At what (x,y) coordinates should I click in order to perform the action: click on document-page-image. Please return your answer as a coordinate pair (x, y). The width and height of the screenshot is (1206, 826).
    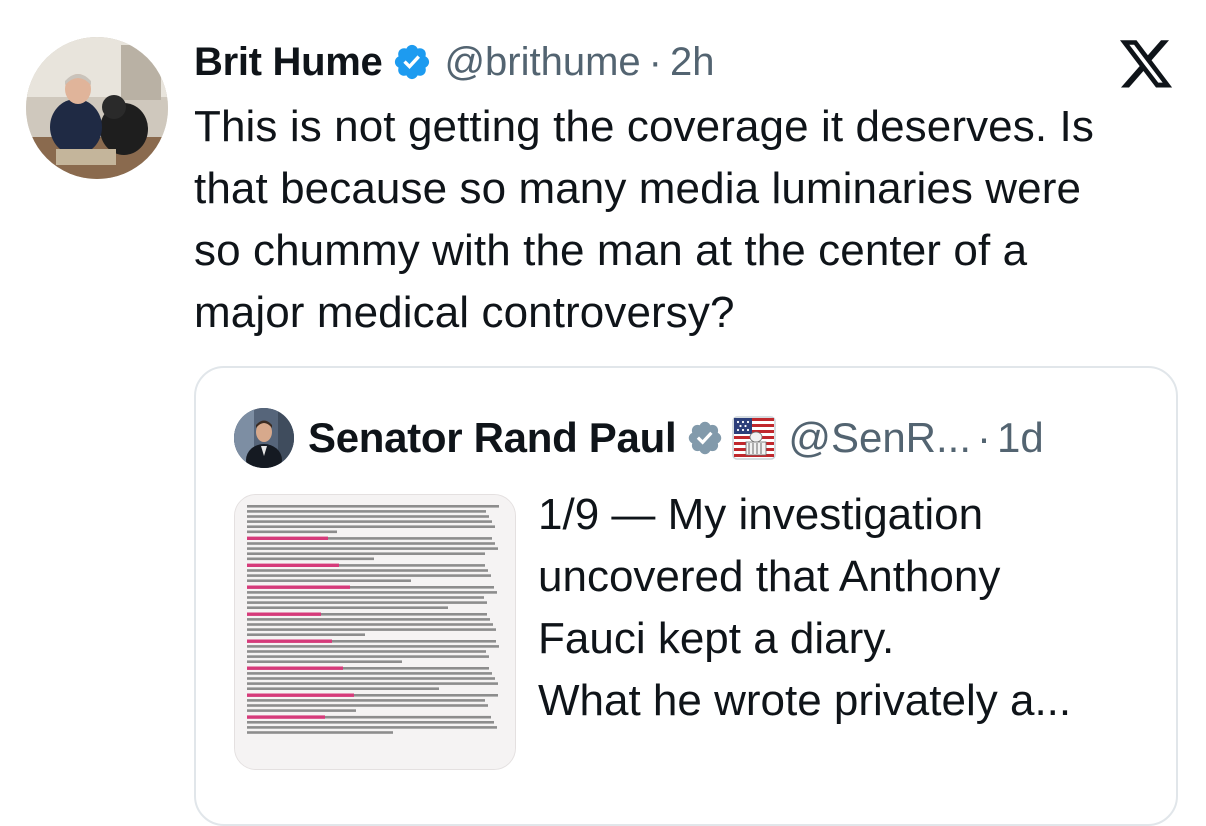
    Looking at the image, I should click on (375, 632).